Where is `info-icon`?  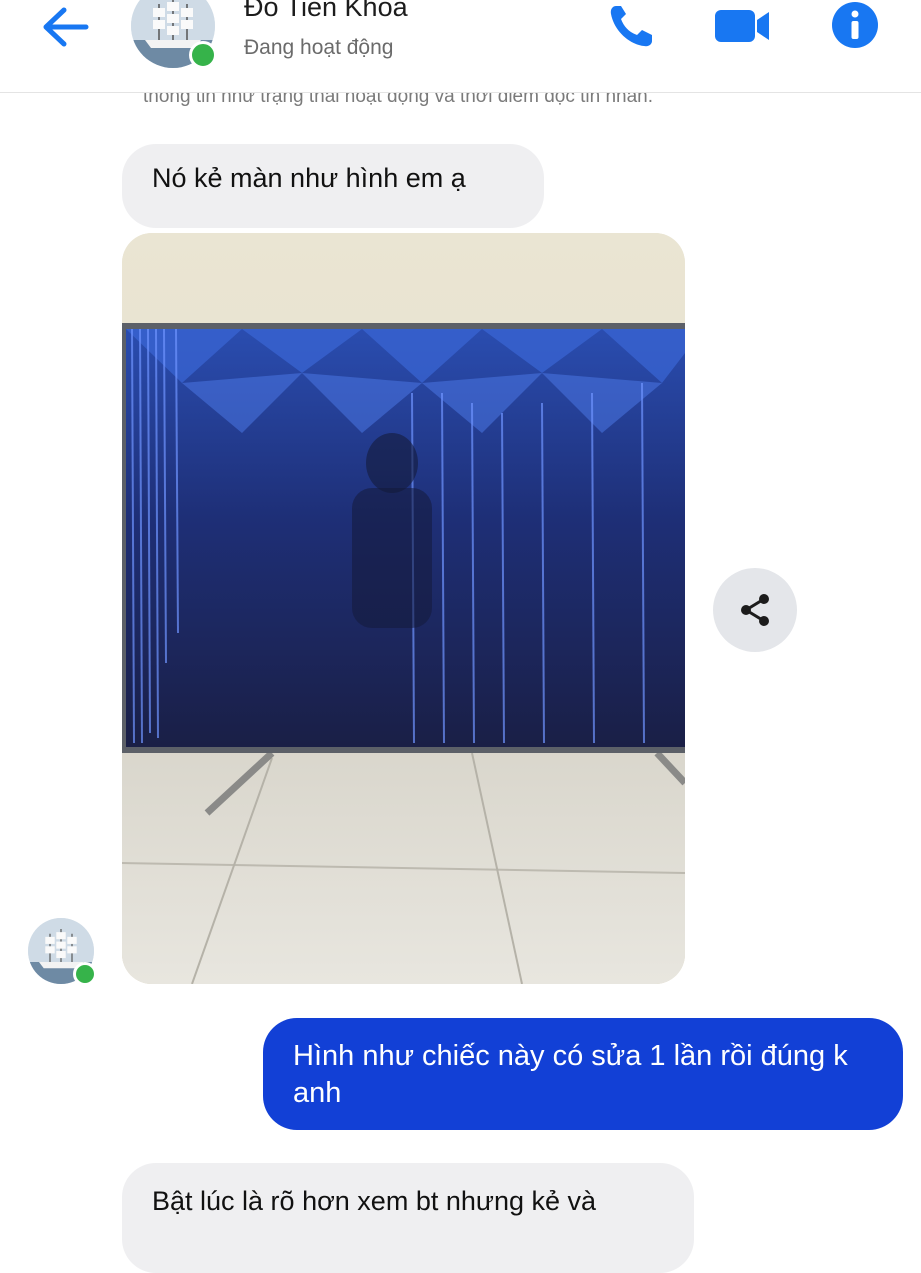
info-icon is located at coordinates (855, 25).